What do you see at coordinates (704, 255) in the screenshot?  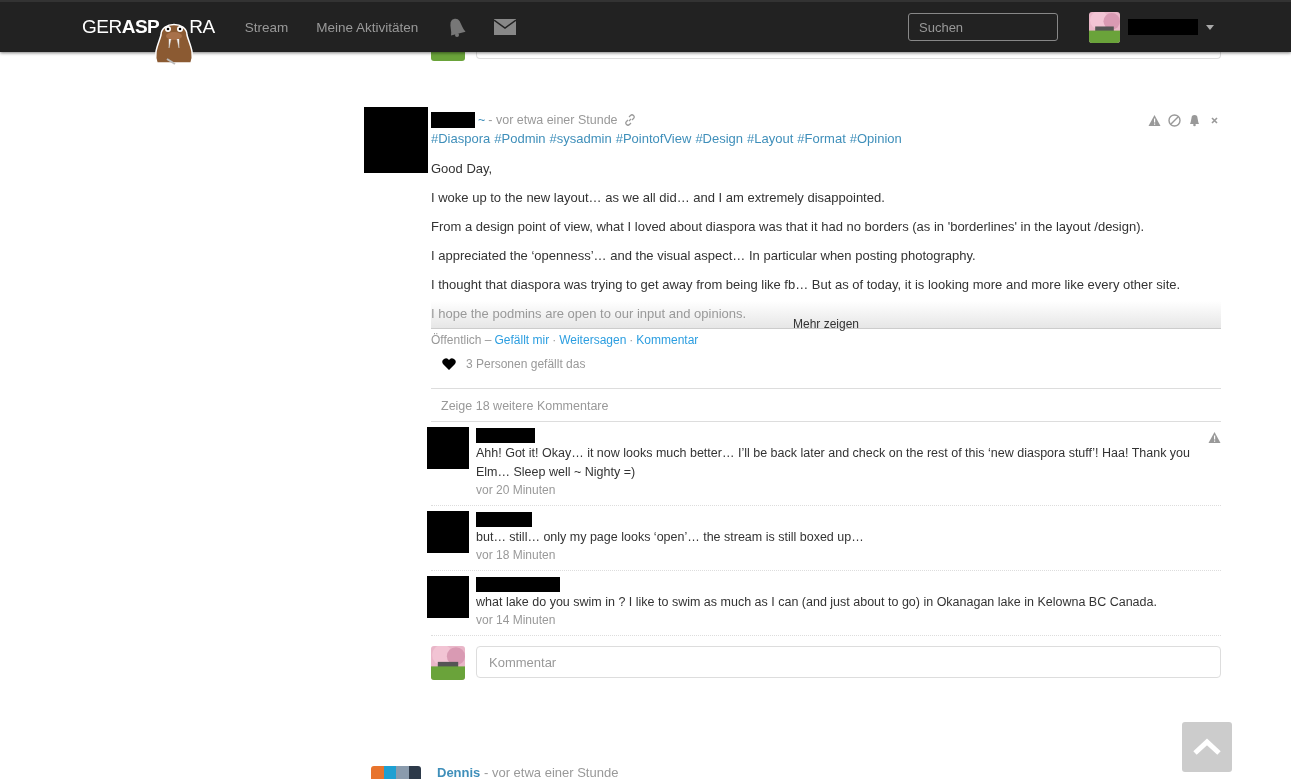 I see `post-paragraph: I appreciated the ‘openness’… and the visual aspect… In particular when posting photography.` at bounding box center [704, 255].